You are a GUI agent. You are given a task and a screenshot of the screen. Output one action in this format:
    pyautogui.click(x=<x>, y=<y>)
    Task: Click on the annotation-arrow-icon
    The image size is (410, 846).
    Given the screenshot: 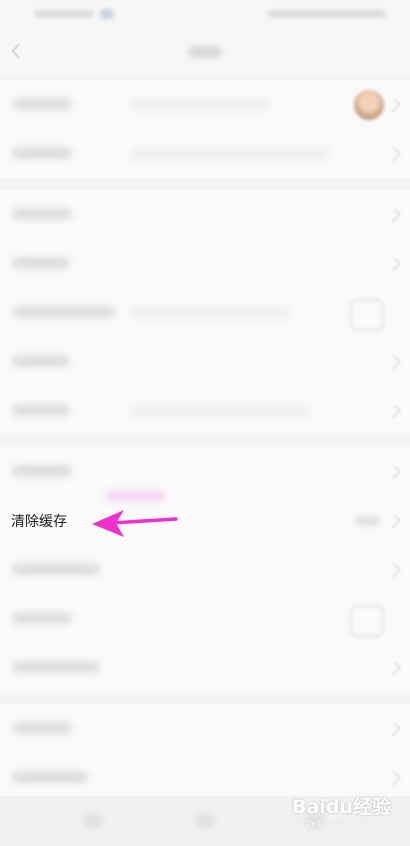 What is the action you would take?
    pyautogui.click(x=135, y=523)
    